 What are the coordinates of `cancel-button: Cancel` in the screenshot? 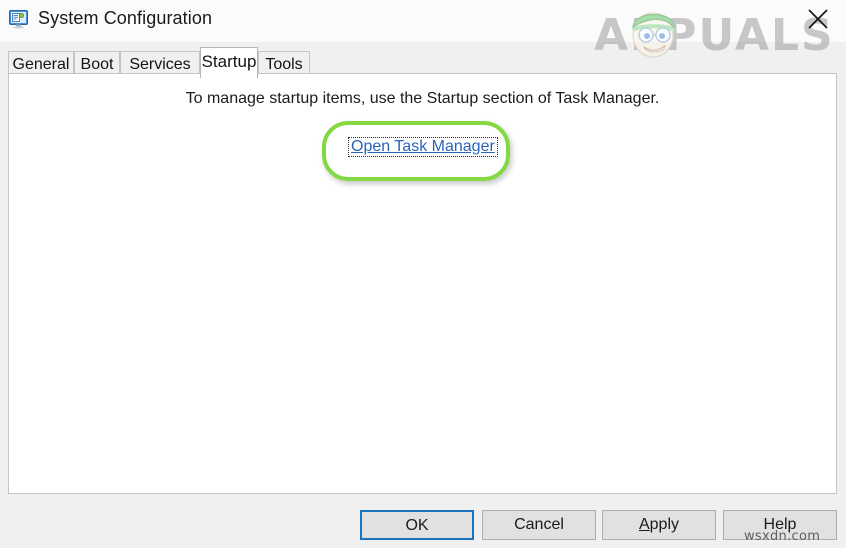 It's located at (539, 525).